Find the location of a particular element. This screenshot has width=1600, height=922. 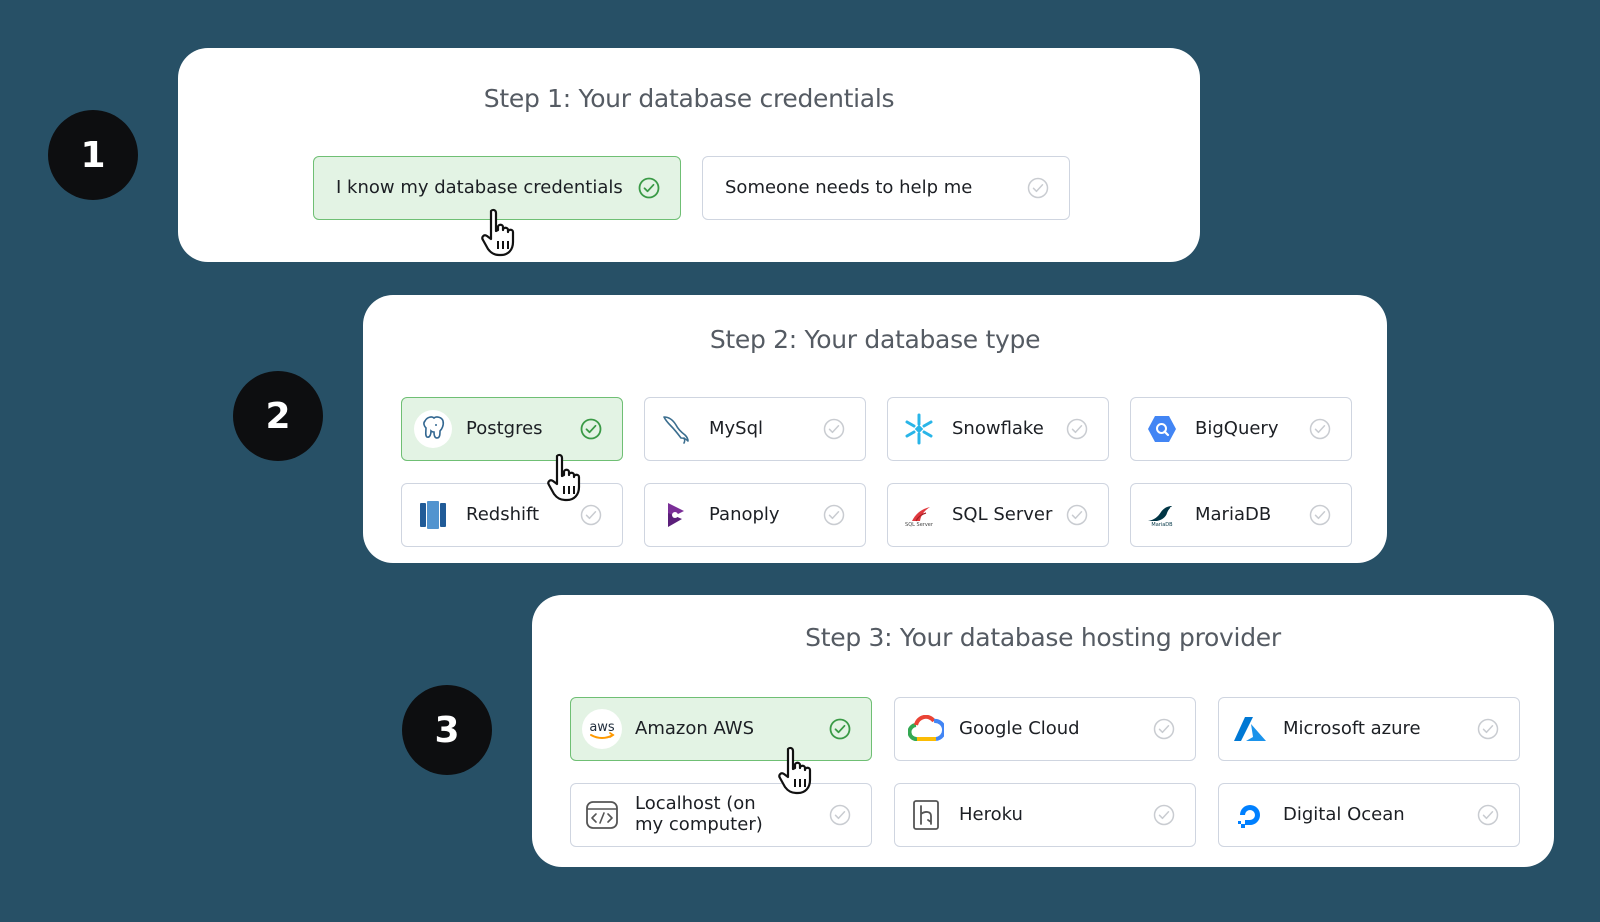

option-digital-ocean: Digital Ocean is located at coordinates (1369, 815).